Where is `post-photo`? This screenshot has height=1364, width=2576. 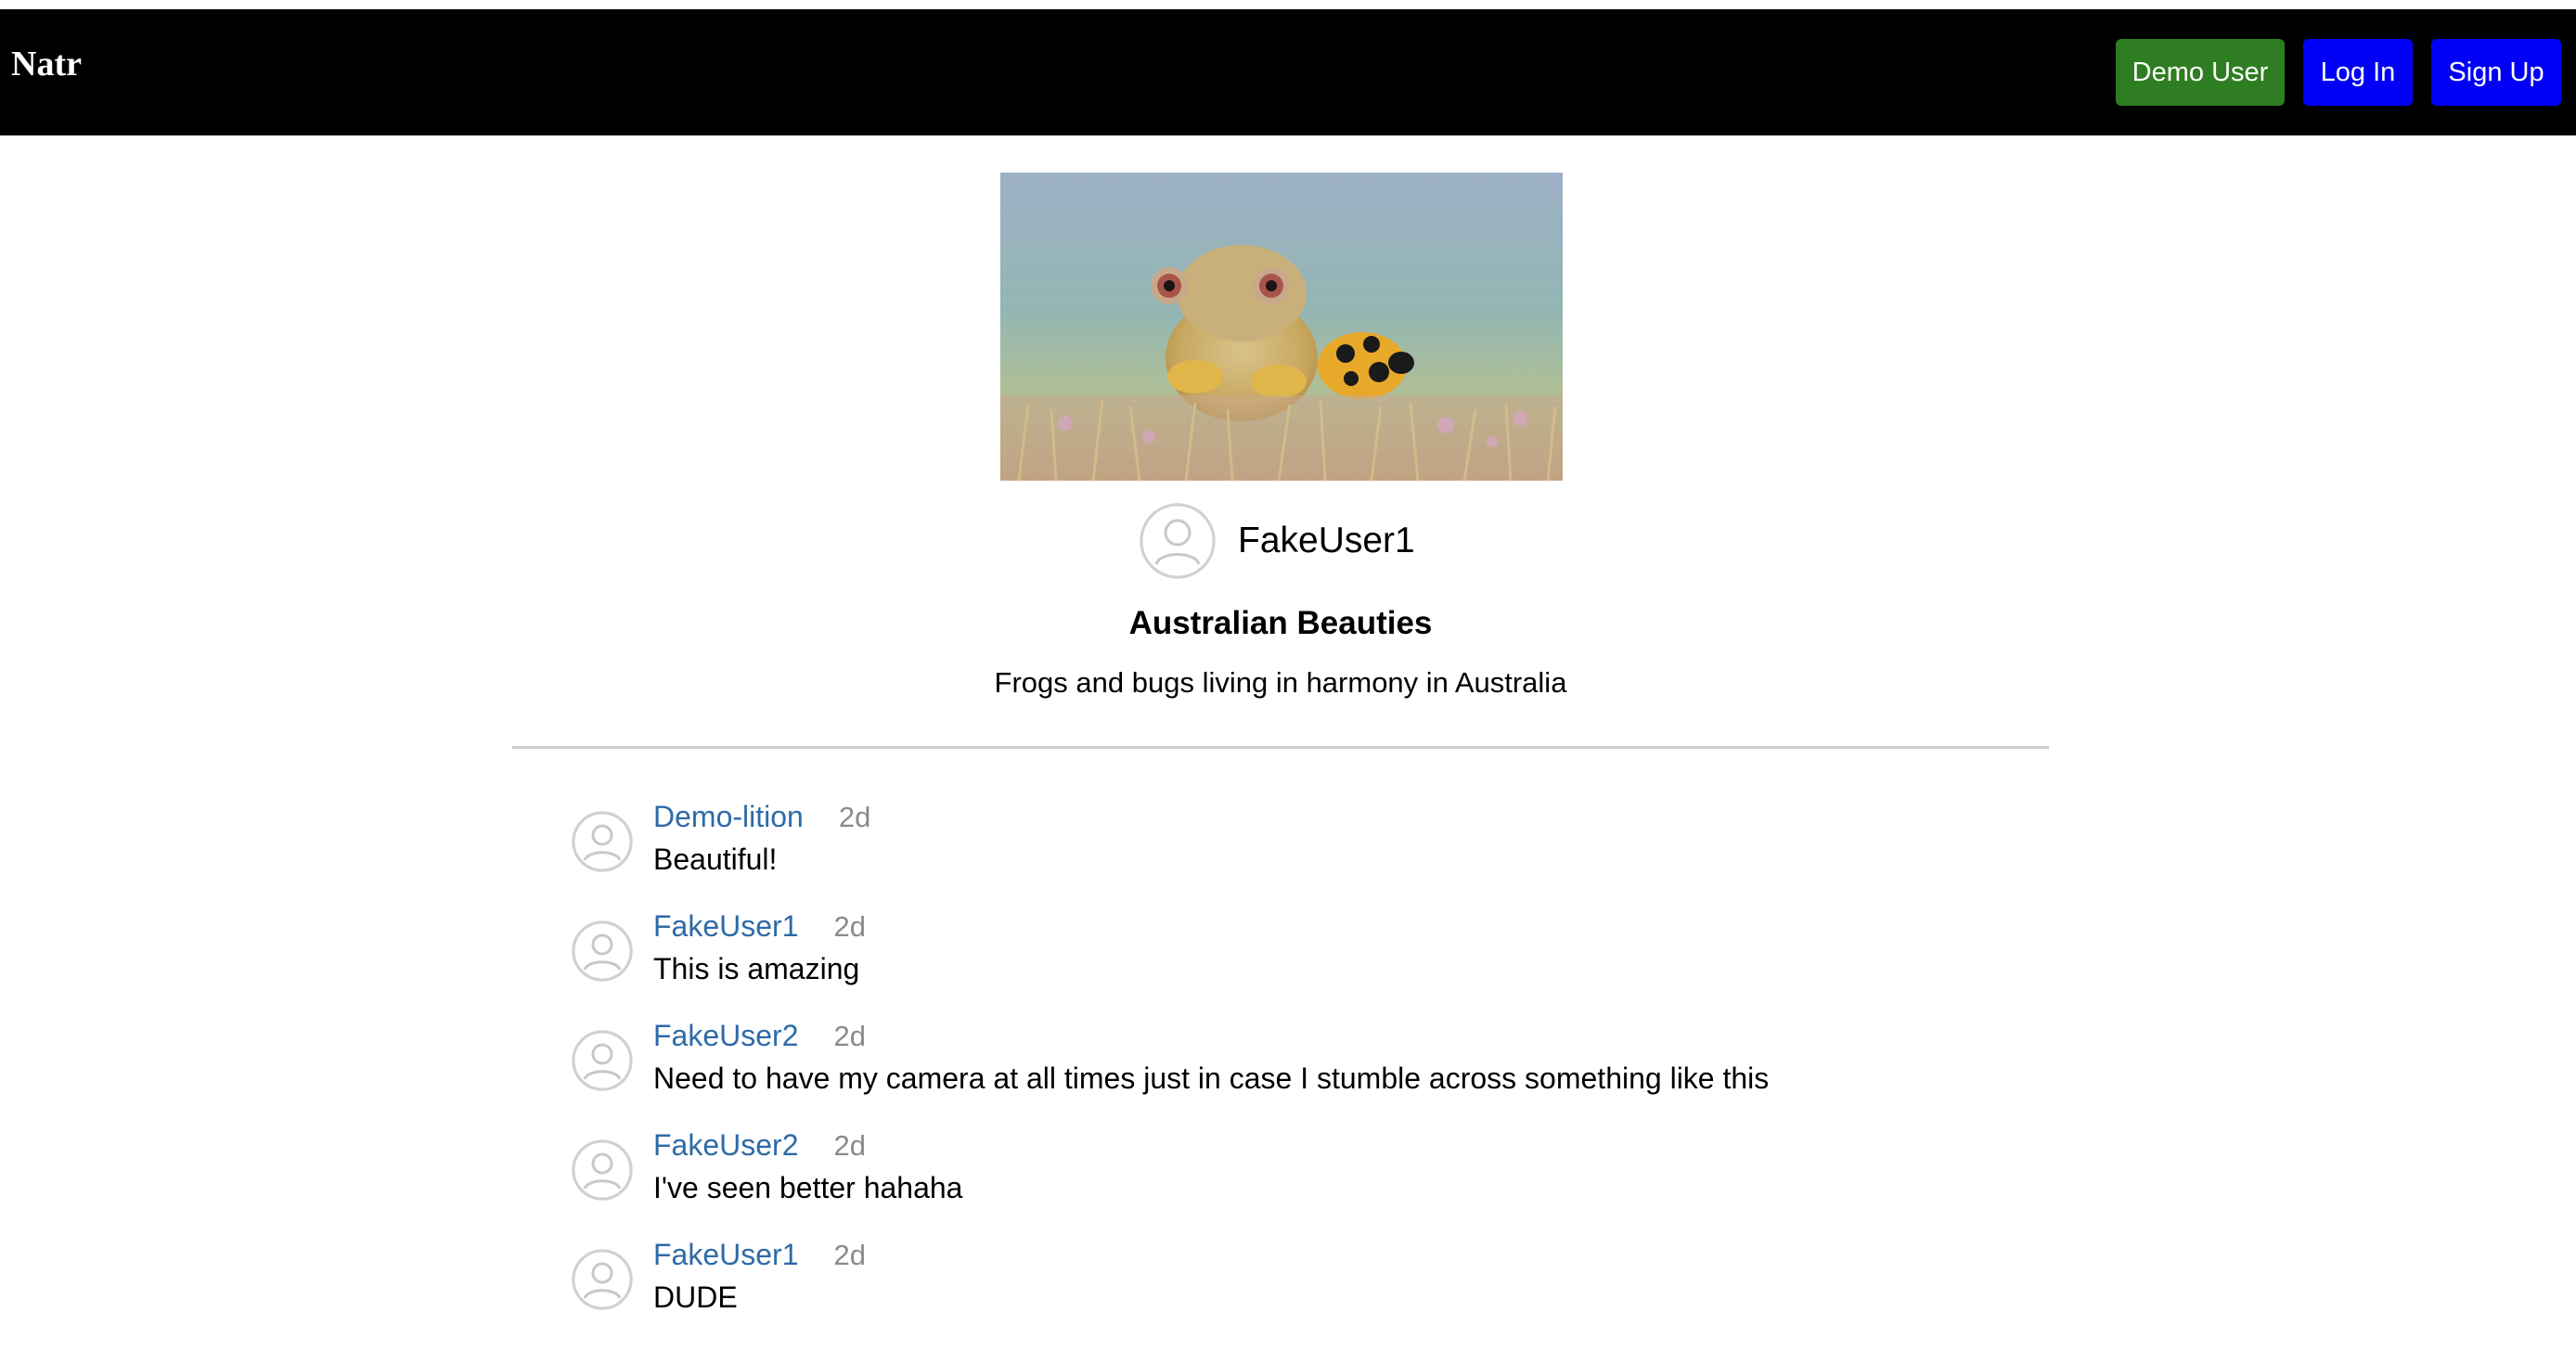 post-photo is located at coordinates (1281, 327).